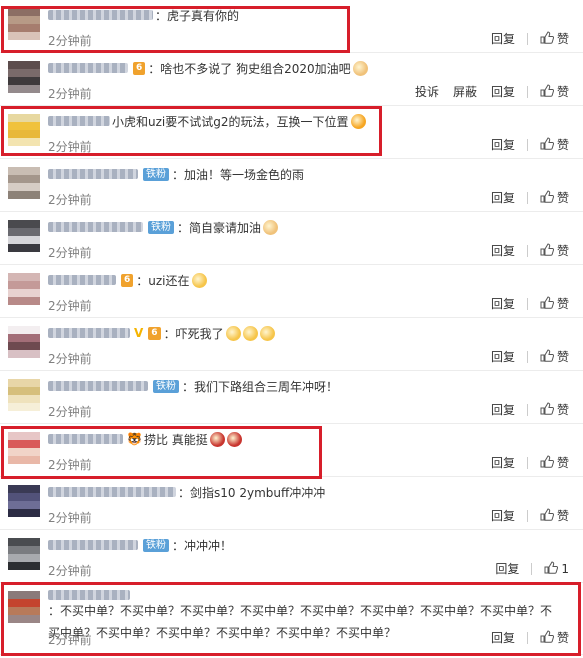  Describe the element at coordinates (140, 545) in the screenshot. I see `comment-body: 铁粉 ：冲冲冲！` at that location.